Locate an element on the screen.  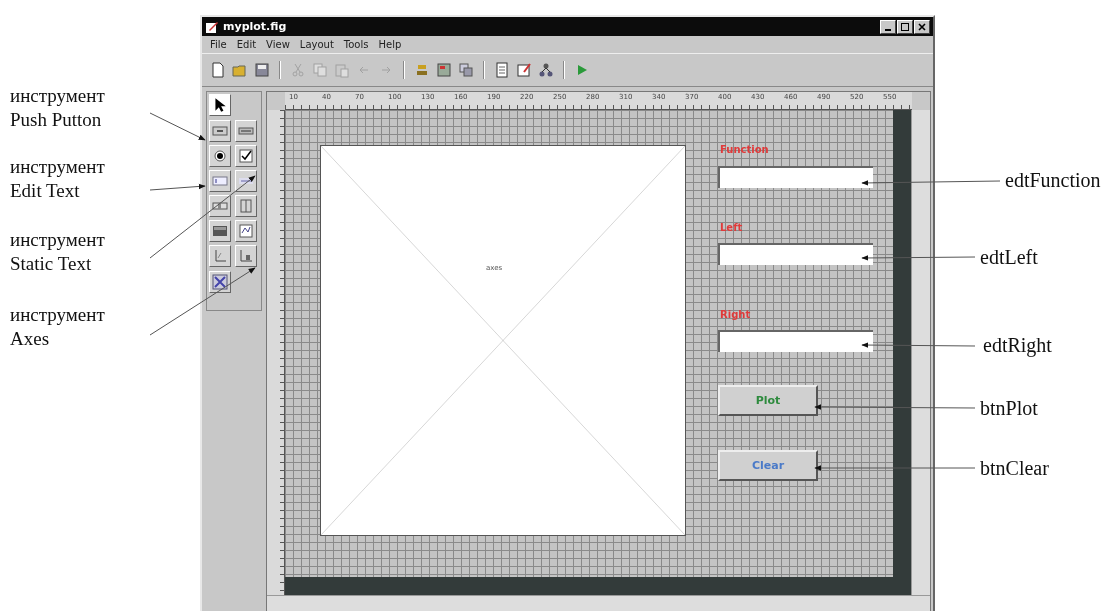
radio-tool-icon is located at coordinates (220, 156).